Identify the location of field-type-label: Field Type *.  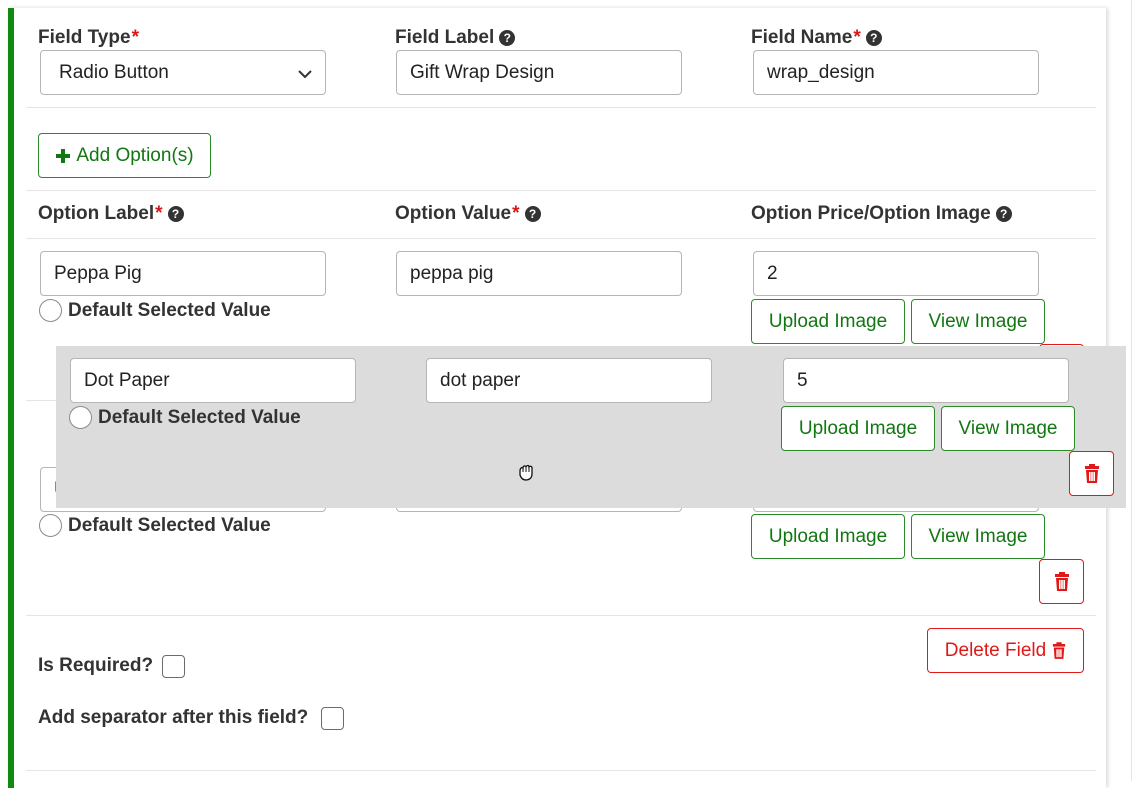
(88, 37).